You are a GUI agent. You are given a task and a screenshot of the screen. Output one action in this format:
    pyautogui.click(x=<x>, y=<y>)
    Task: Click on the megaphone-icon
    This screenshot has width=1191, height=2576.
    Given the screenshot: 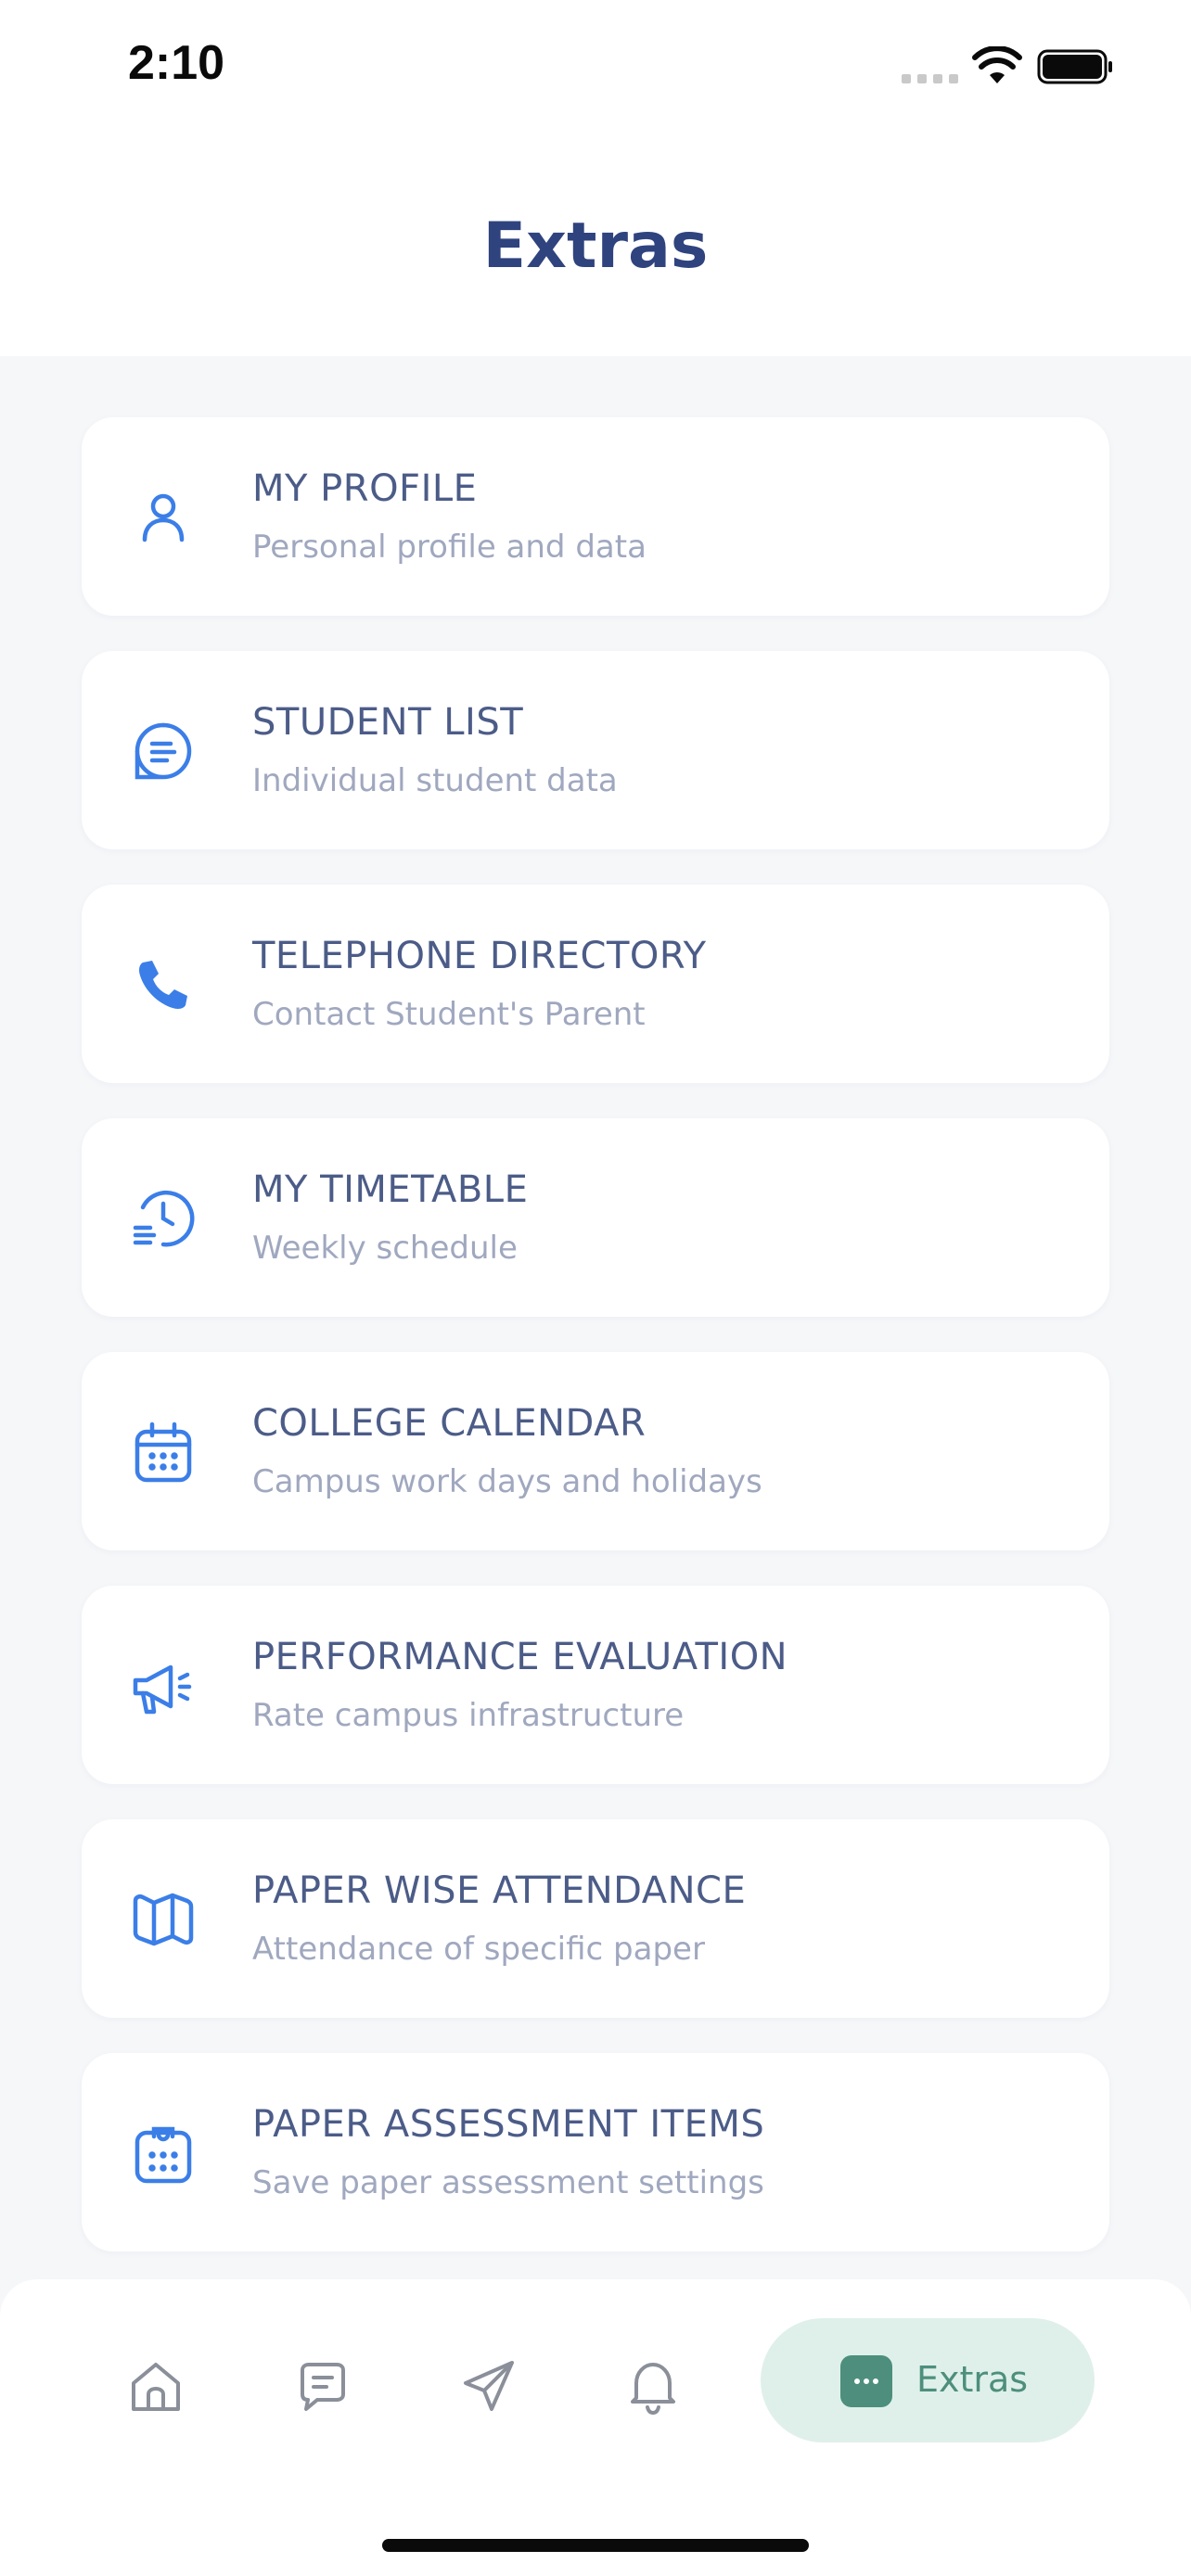 What is the action you would take?
    pyautogui.click(x=164, y=1686)
    